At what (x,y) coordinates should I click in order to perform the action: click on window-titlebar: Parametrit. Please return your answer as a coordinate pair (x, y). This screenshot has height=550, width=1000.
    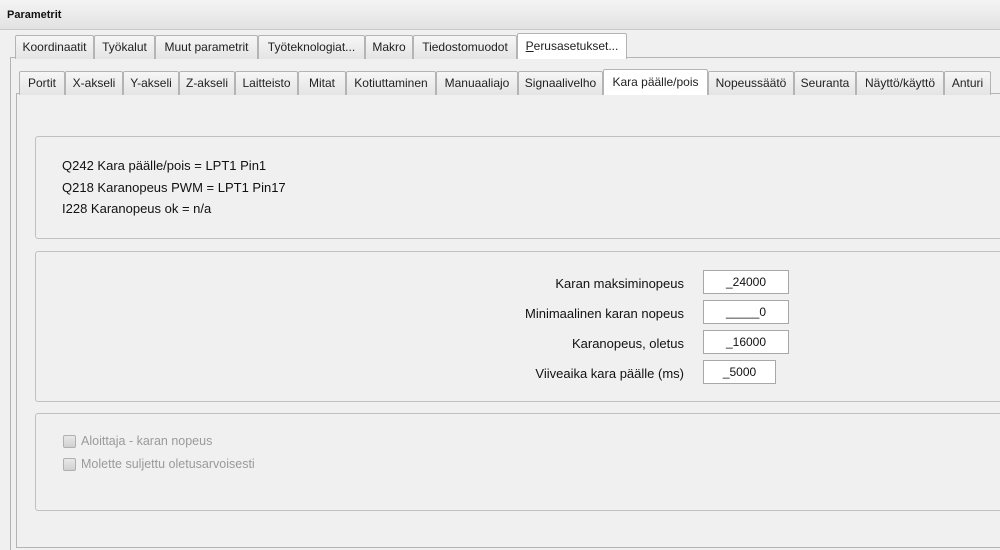
    Looking at the image, I should click on (500, 15).